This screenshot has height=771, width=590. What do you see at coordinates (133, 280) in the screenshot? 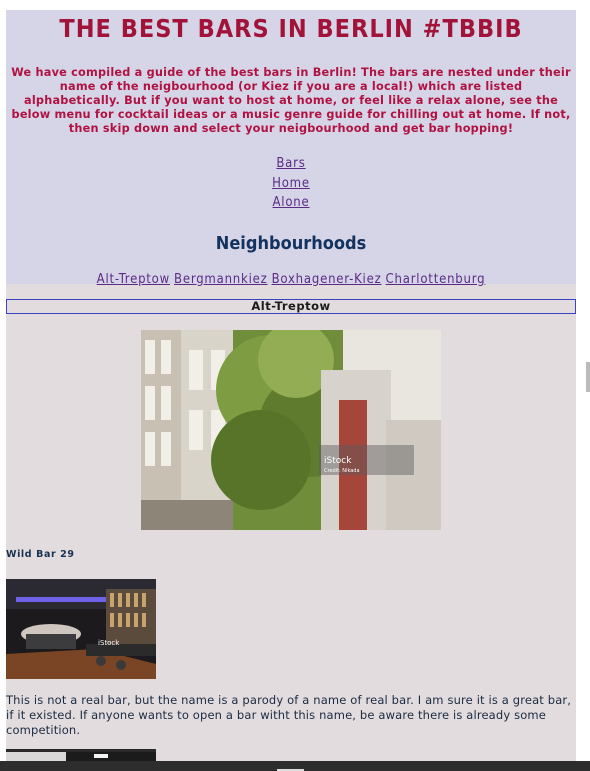
I see `neighbourhood-link-alt-treptow: Alt-Treptow` at bounding box center [133, 280].